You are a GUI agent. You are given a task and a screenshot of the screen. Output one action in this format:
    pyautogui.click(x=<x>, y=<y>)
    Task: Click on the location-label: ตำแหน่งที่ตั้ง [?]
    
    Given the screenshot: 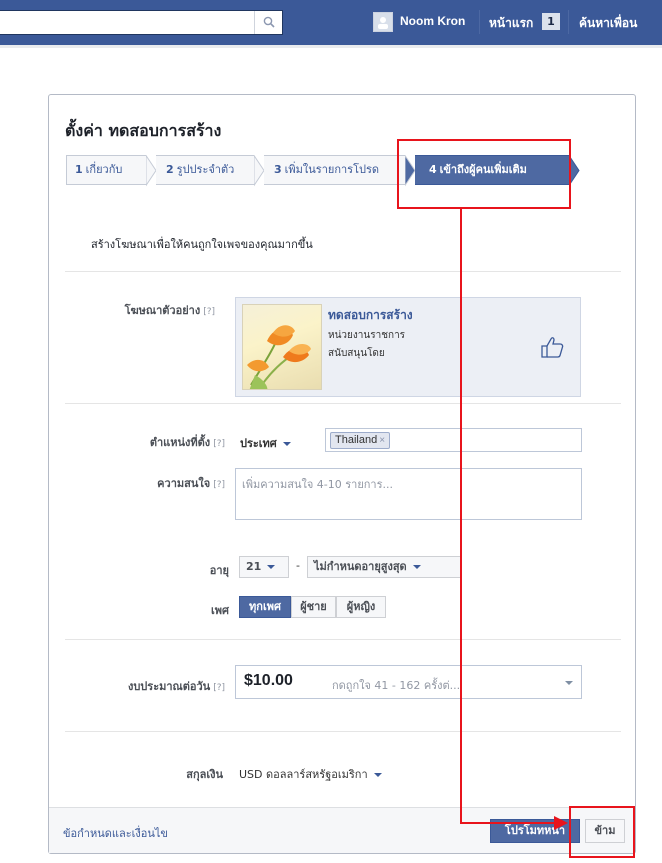 What is the action you would take?
    pyautogui.click(x=187, y=442)
    